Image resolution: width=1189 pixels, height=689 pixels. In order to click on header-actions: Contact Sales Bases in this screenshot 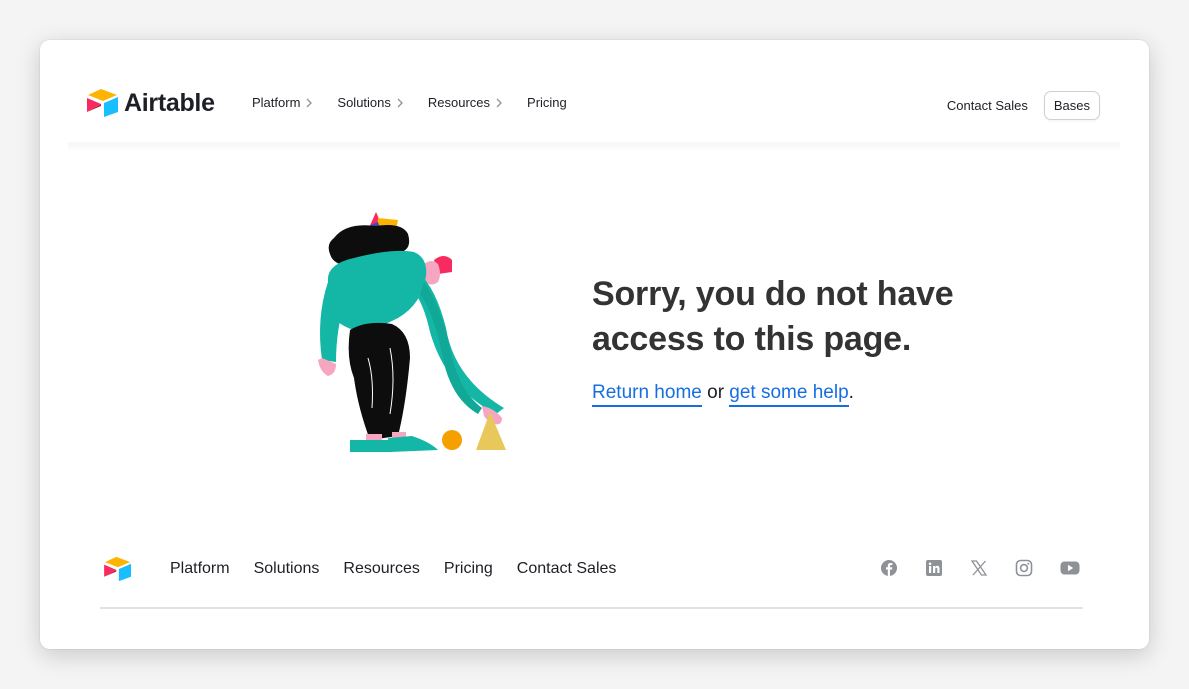, I will do `click(1023, 105)`.